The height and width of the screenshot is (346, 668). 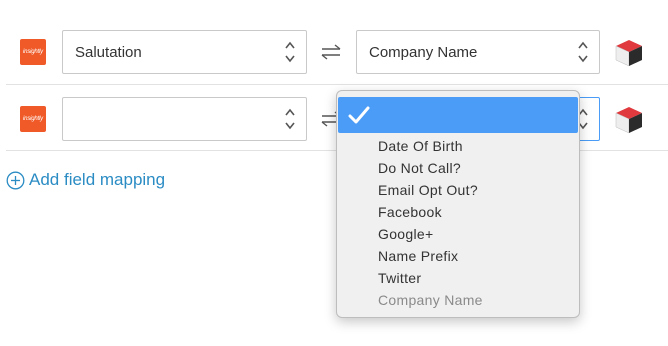 I want to click on row-divider, so click(x=337, y=84).